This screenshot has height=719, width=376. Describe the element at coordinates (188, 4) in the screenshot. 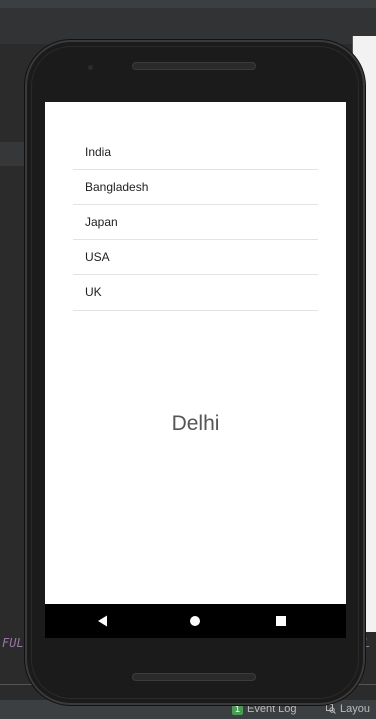

I see `ide-top-bar` at that location.